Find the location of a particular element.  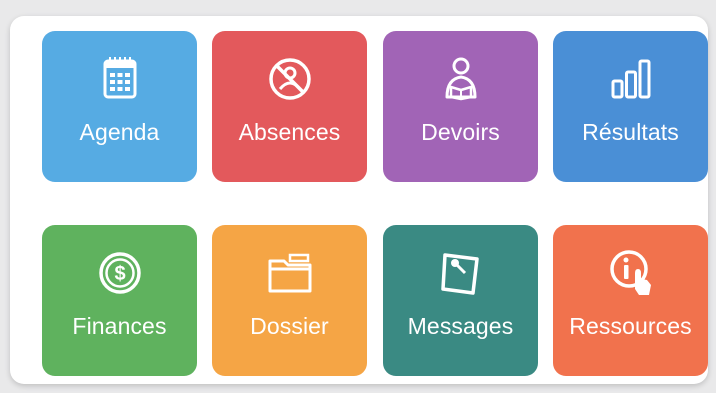

messages-label: Messages is located at coordinates (460, 326).